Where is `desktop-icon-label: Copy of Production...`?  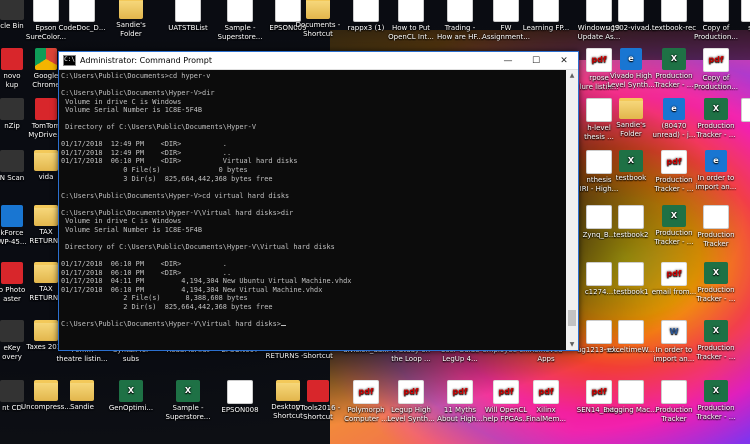
desktop-icon-label: Copy of Production... is located at coordinates (716, 82).